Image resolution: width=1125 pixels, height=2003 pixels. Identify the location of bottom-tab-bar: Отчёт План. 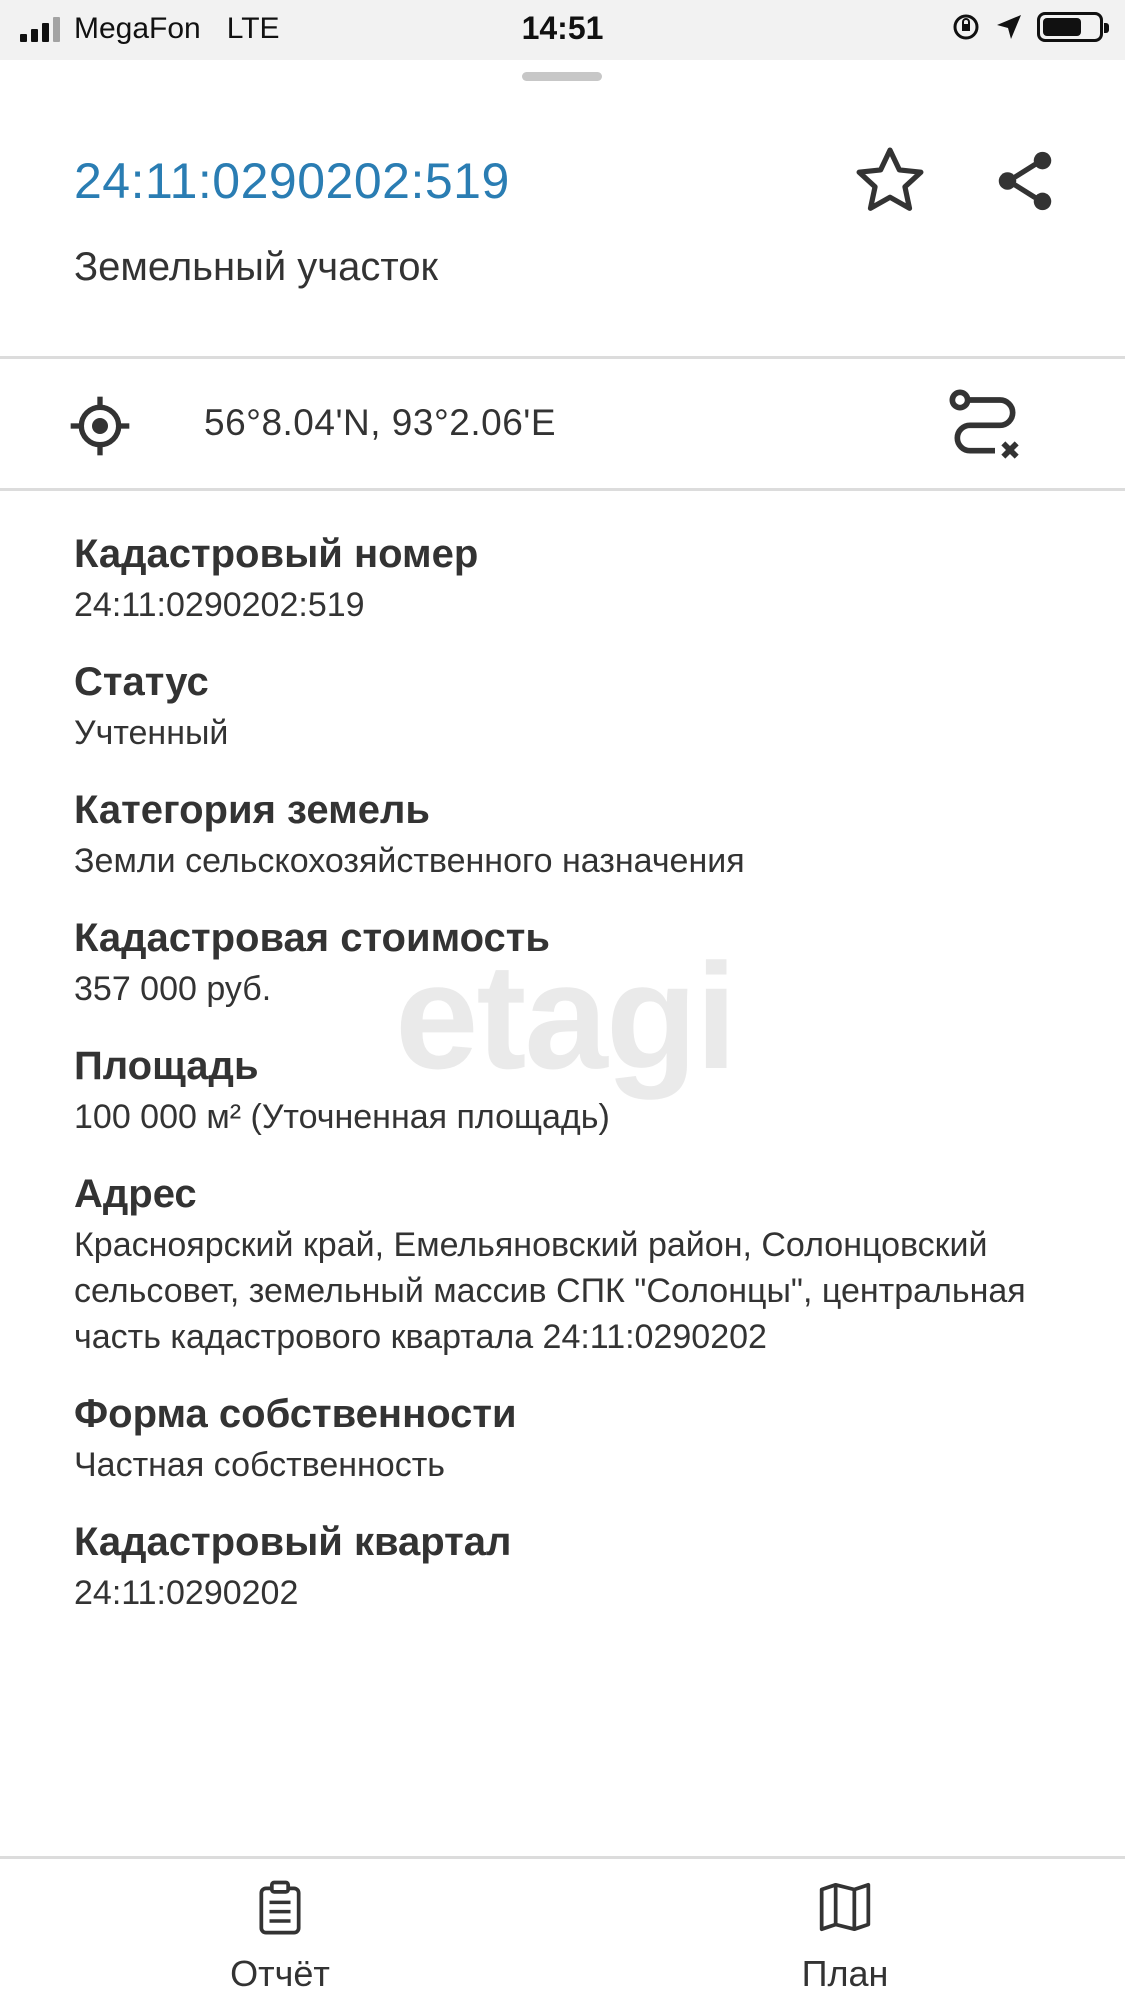
(562, 1929).